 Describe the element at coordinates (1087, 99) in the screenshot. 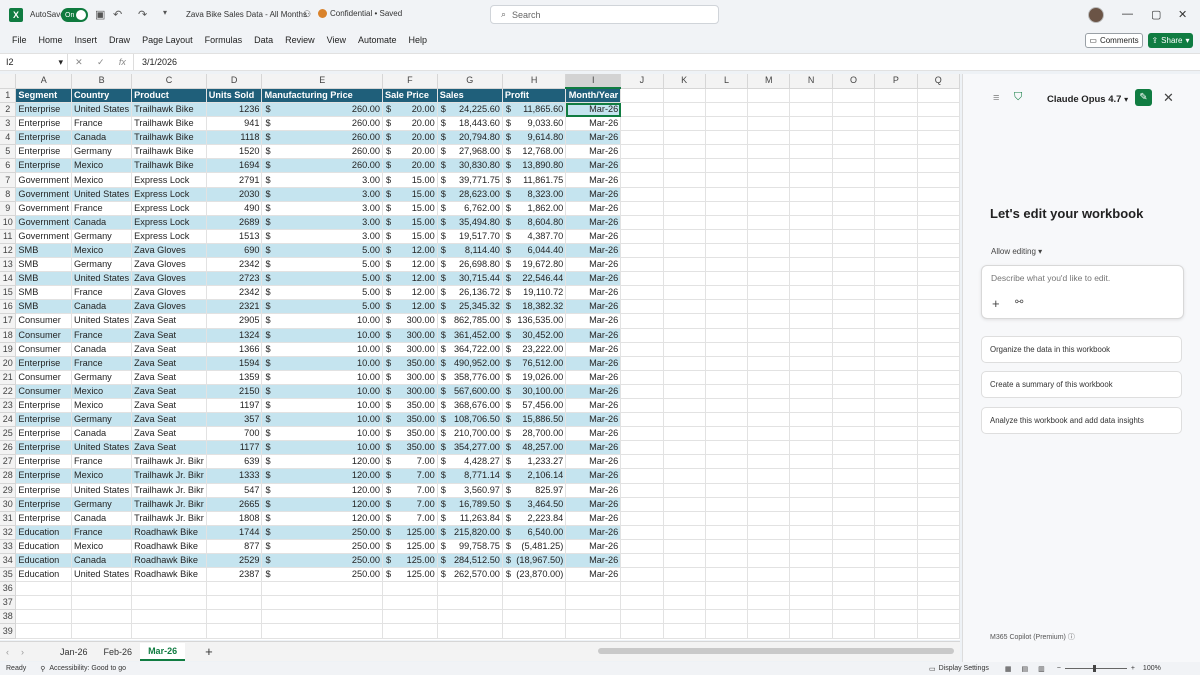

I see `model-selector: Claude Opus 4.7 ▾` at that location.